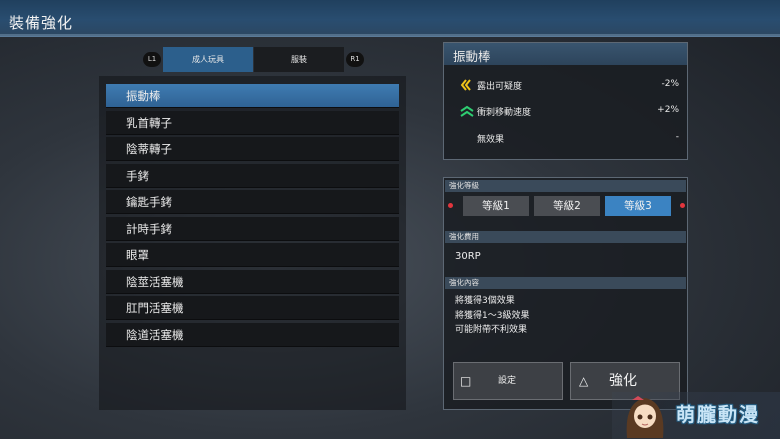 Image resolution: width=780 pixels, height=439 pixels. What do you see at coordinates (465, 85) in the screenshot?
I see `yellow-double-chevron-left-icon` at bounding box center [465, 85].